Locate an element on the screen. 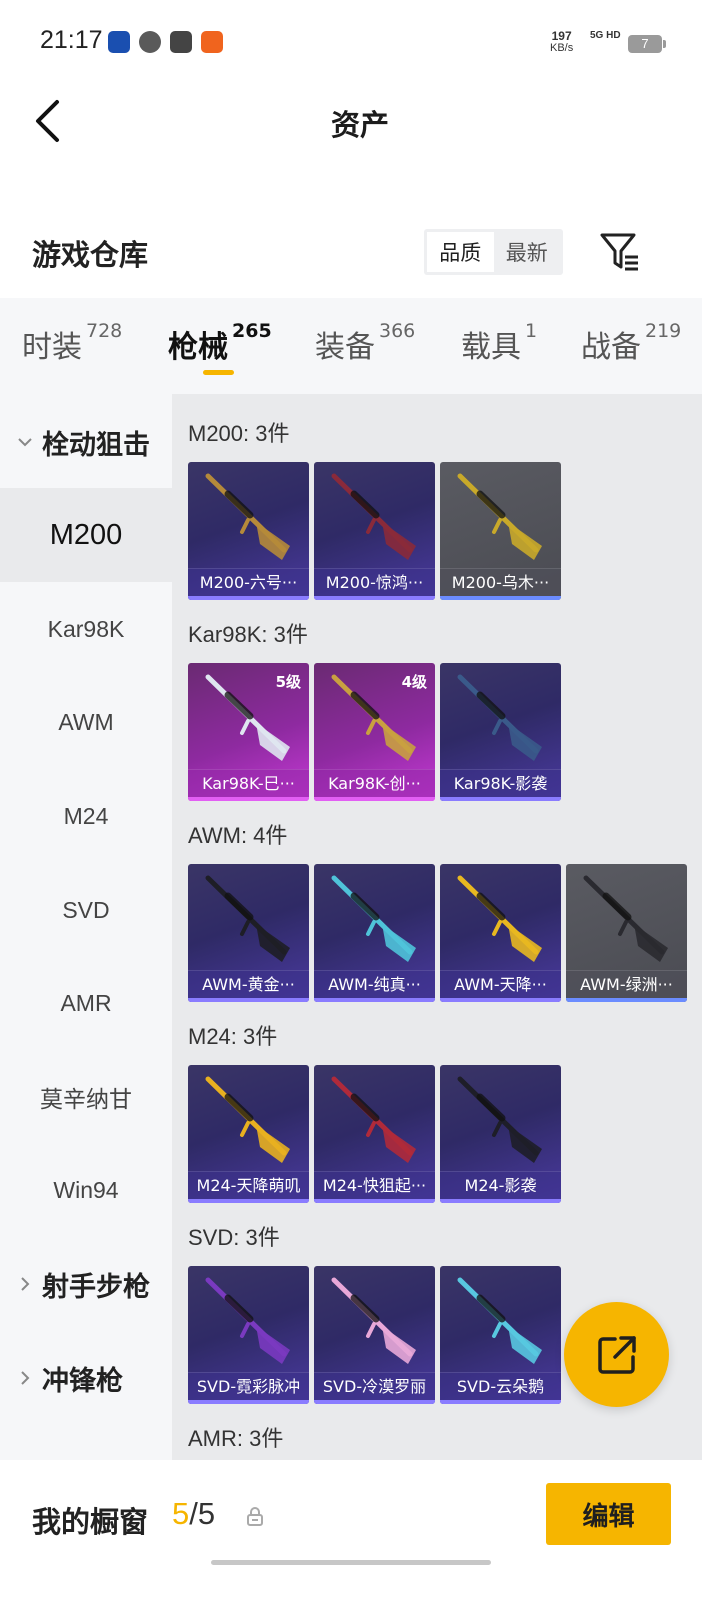  home-indicator is located at coordinates (351, 1562).